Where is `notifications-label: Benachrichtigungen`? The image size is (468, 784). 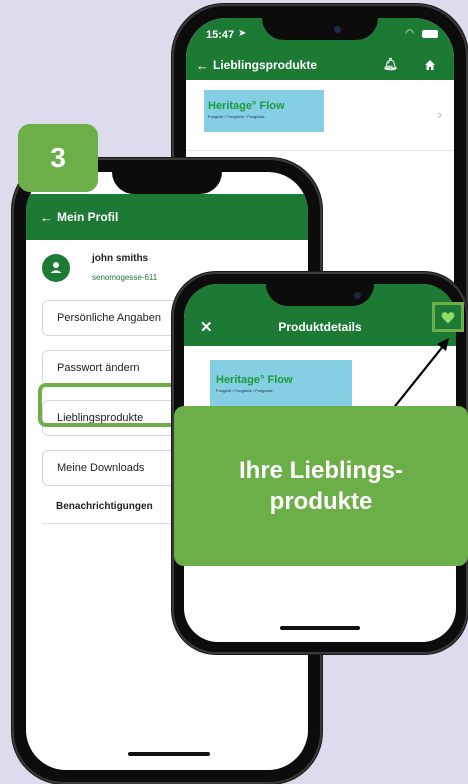
notifications-label: Benachrichtigungen is located at coordinates (104, 506).